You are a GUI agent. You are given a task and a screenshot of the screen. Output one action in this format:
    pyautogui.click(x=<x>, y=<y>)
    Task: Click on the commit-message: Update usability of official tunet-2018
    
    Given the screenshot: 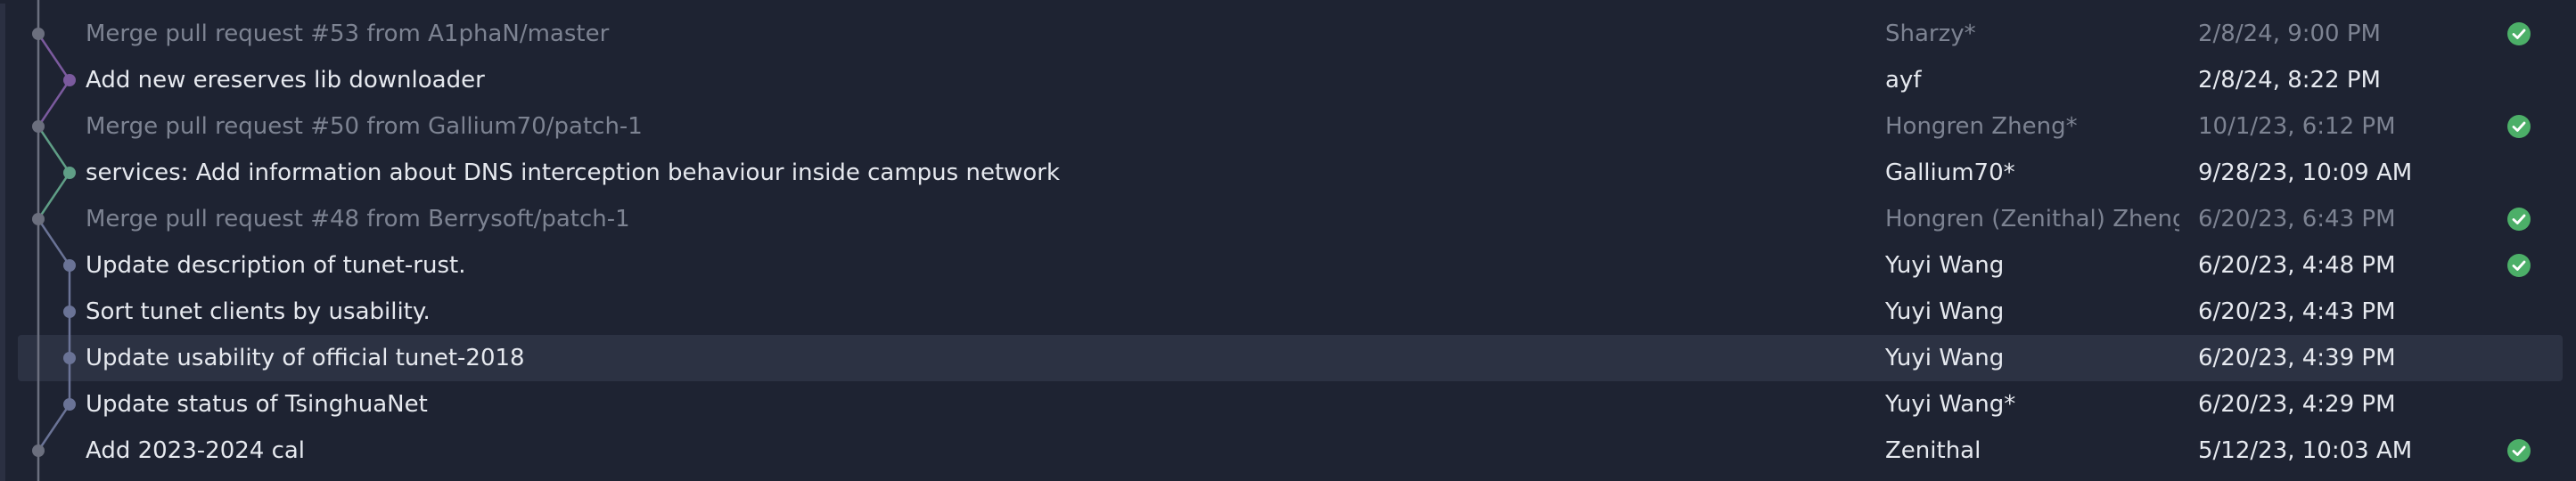 What is the action you would take?
    pyautogui.click(x=305, y=358)
    